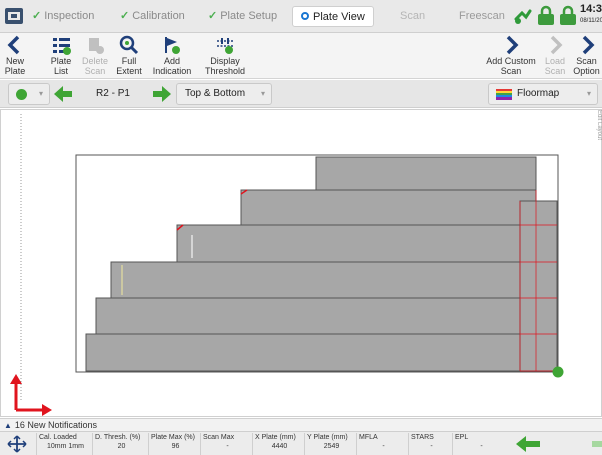 The image size is (602, 455). Describe the element at coordinates (538, 93) in the screenshot. I see `view-mode-value: Floormap` at that location.